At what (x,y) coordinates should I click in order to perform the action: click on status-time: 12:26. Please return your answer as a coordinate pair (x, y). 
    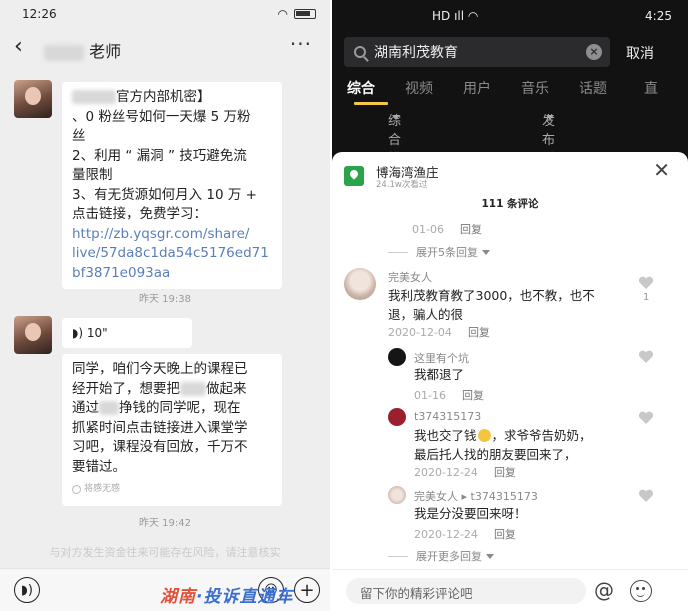
    Looking at the image, I should click on (39, 14).